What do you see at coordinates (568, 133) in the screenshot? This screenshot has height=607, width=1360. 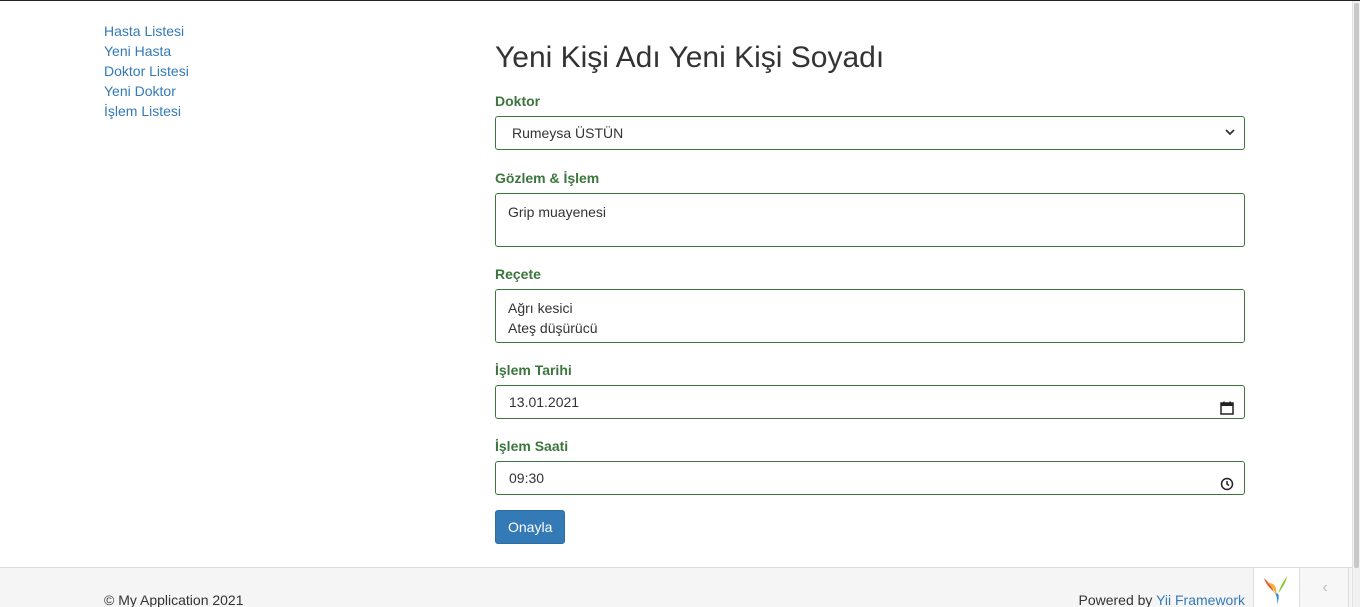 I see `doctor-select-value: Rumeysa ÜSTÜN` at bounding box center [568, 133].